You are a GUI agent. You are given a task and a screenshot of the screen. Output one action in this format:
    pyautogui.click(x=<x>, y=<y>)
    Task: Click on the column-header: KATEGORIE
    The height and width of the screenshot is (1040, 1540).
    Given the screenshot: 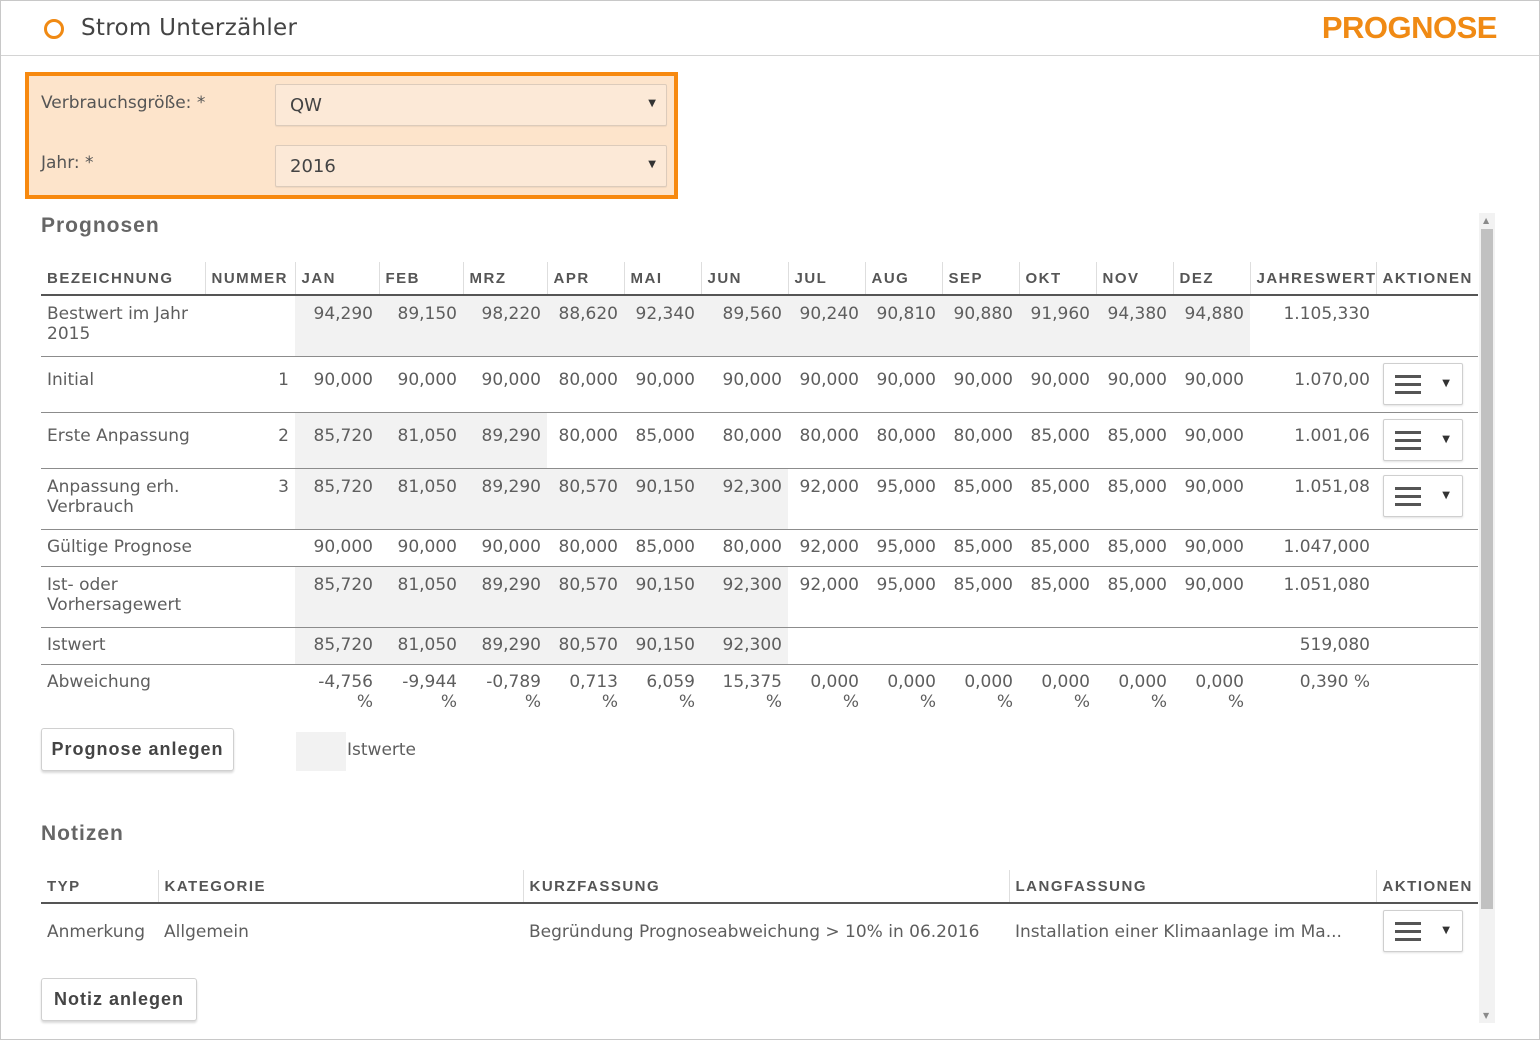 What is the action you would take?
    pyautogui.click(x=340, y=887)
    